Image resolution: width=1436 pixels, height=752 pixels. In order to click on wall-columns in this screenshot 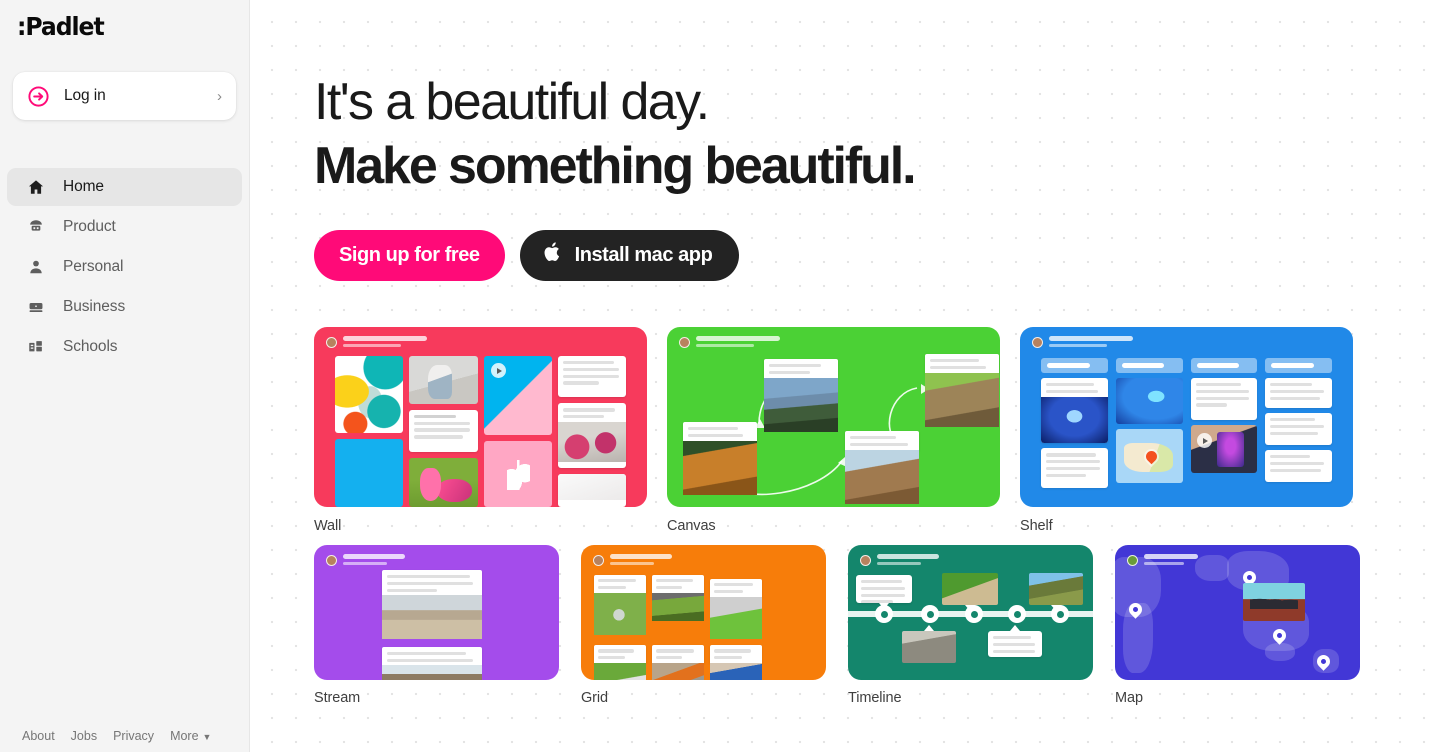, I will do `click(480, 431)`.